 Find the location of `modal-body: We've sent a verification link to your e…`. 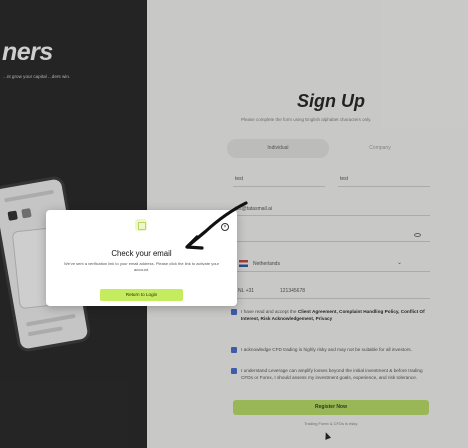

modal-body: We've sent a verification link to your e… is located at coordinates (141, 266).